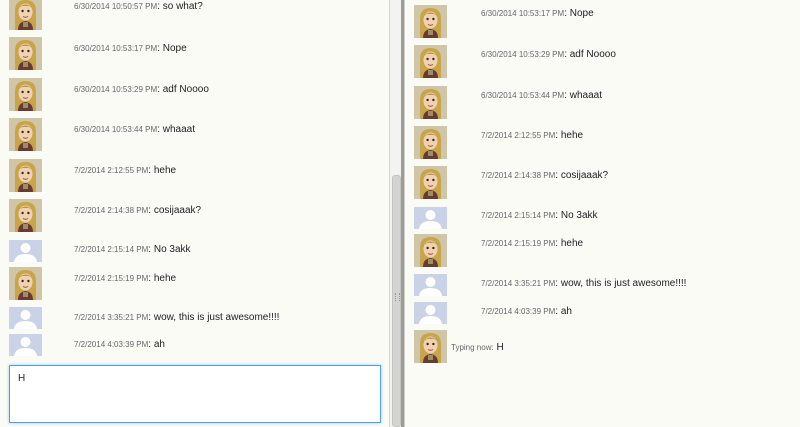  What do you see at coordinates (182, 6) in the screenshot?
I see `message-text: so what?` at bounding box center [182, 6].